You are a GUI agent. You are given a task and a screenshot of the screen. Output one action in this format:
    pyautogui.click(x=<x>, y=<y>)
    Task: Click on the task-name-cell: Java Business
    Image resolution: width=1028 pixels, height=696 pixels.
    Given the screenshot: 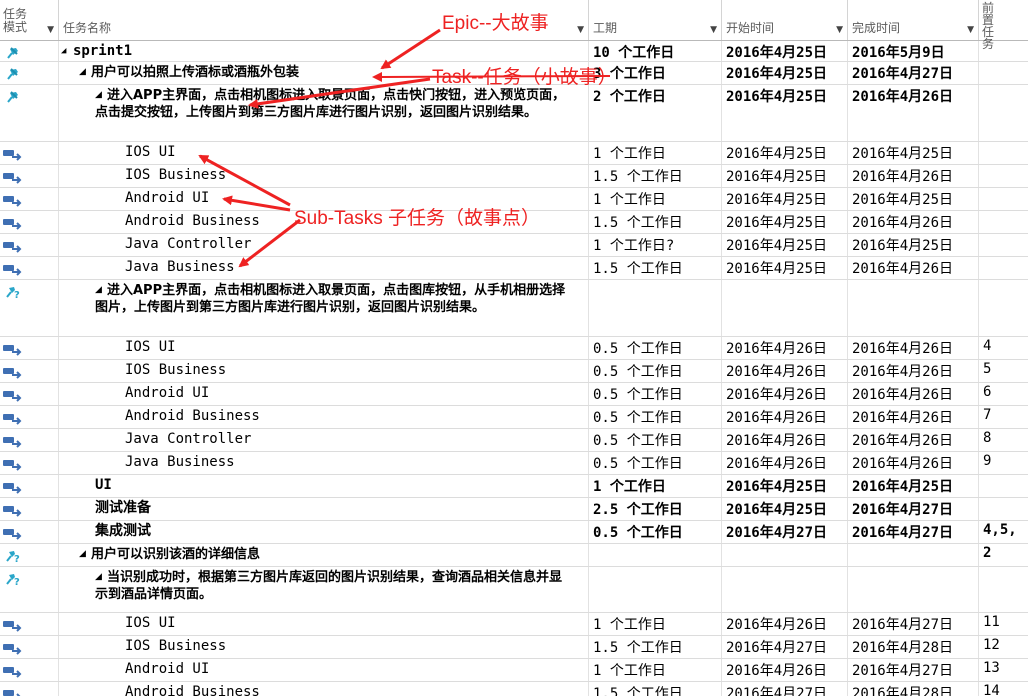 What is the action you would take?
    pyautogui.click(x=324, y=463)
    